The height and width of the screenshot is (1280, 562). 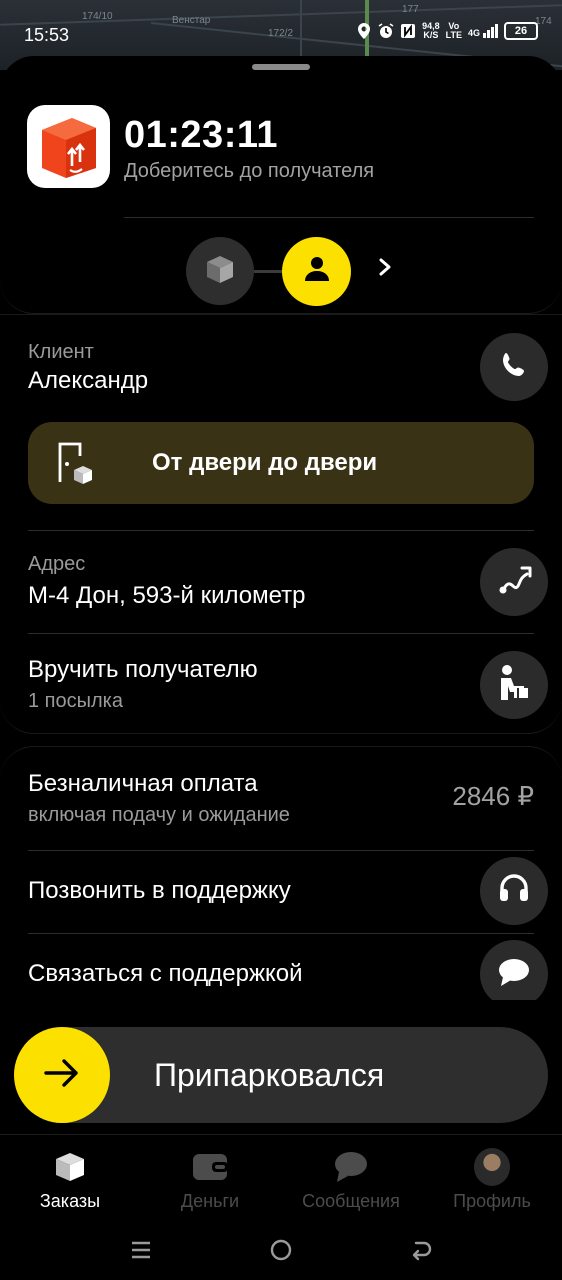 I want to click on handover-title: Вручить получателю, so click(x=143, y=669).